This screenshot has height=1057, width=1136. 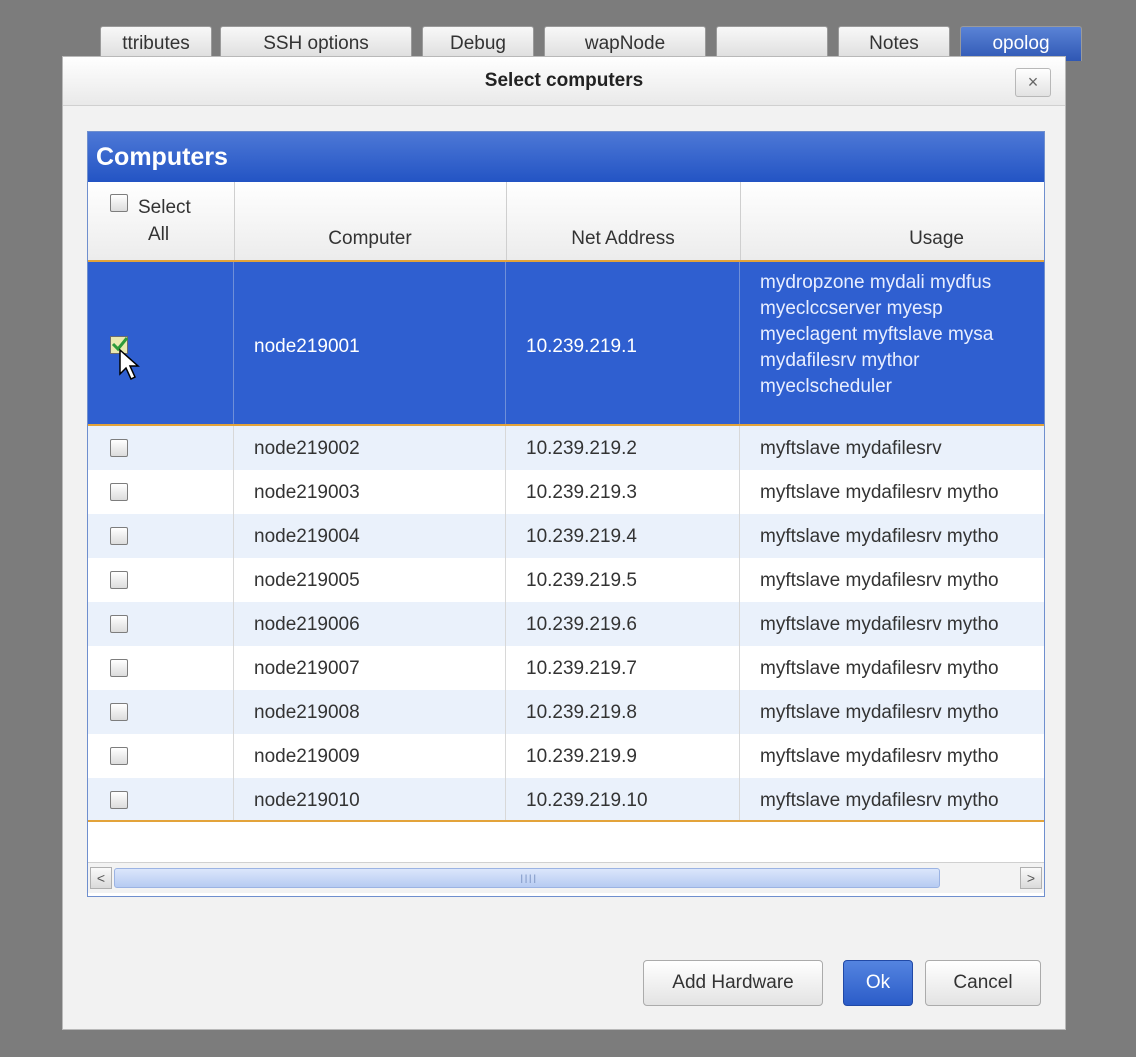 What do you see at coordinates (370, 712) in the screenshot?
I see `computer-cell: node219008` at bounding box center [370, 712].